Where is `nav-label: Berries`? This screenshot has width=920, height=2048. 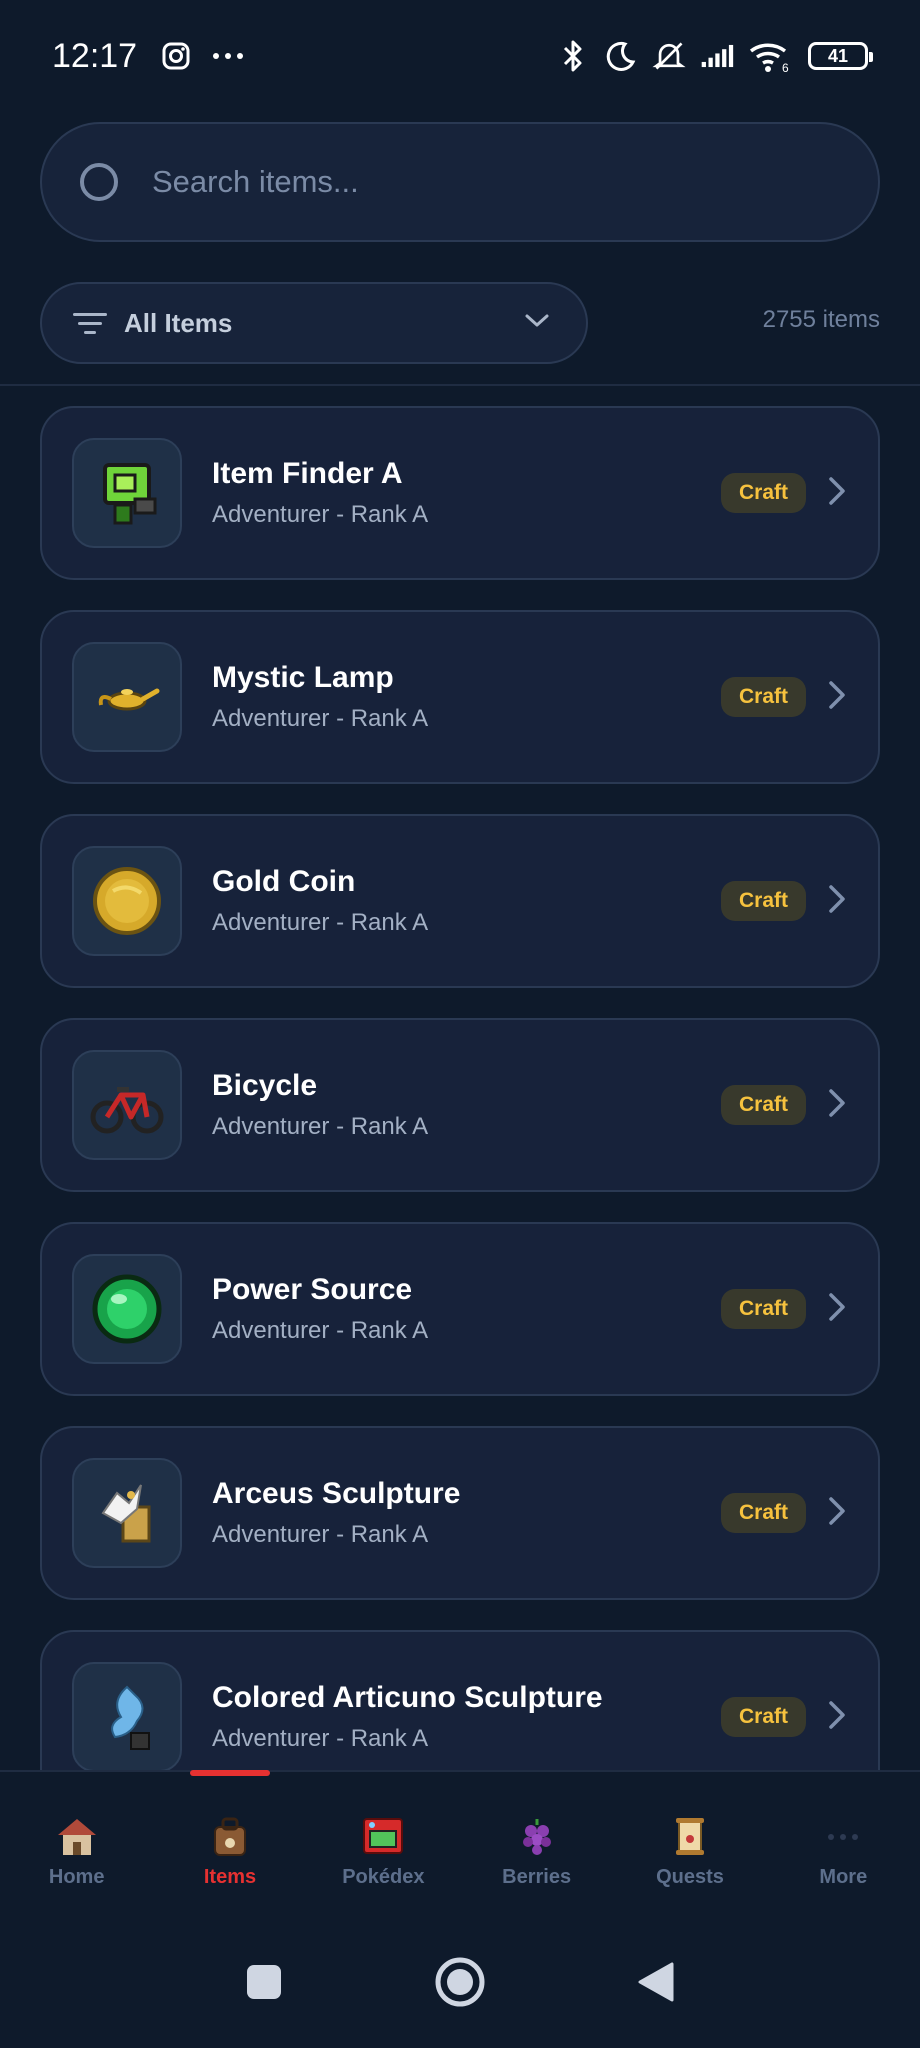
nav-label: Berries is located at coordinates (537, 1877).